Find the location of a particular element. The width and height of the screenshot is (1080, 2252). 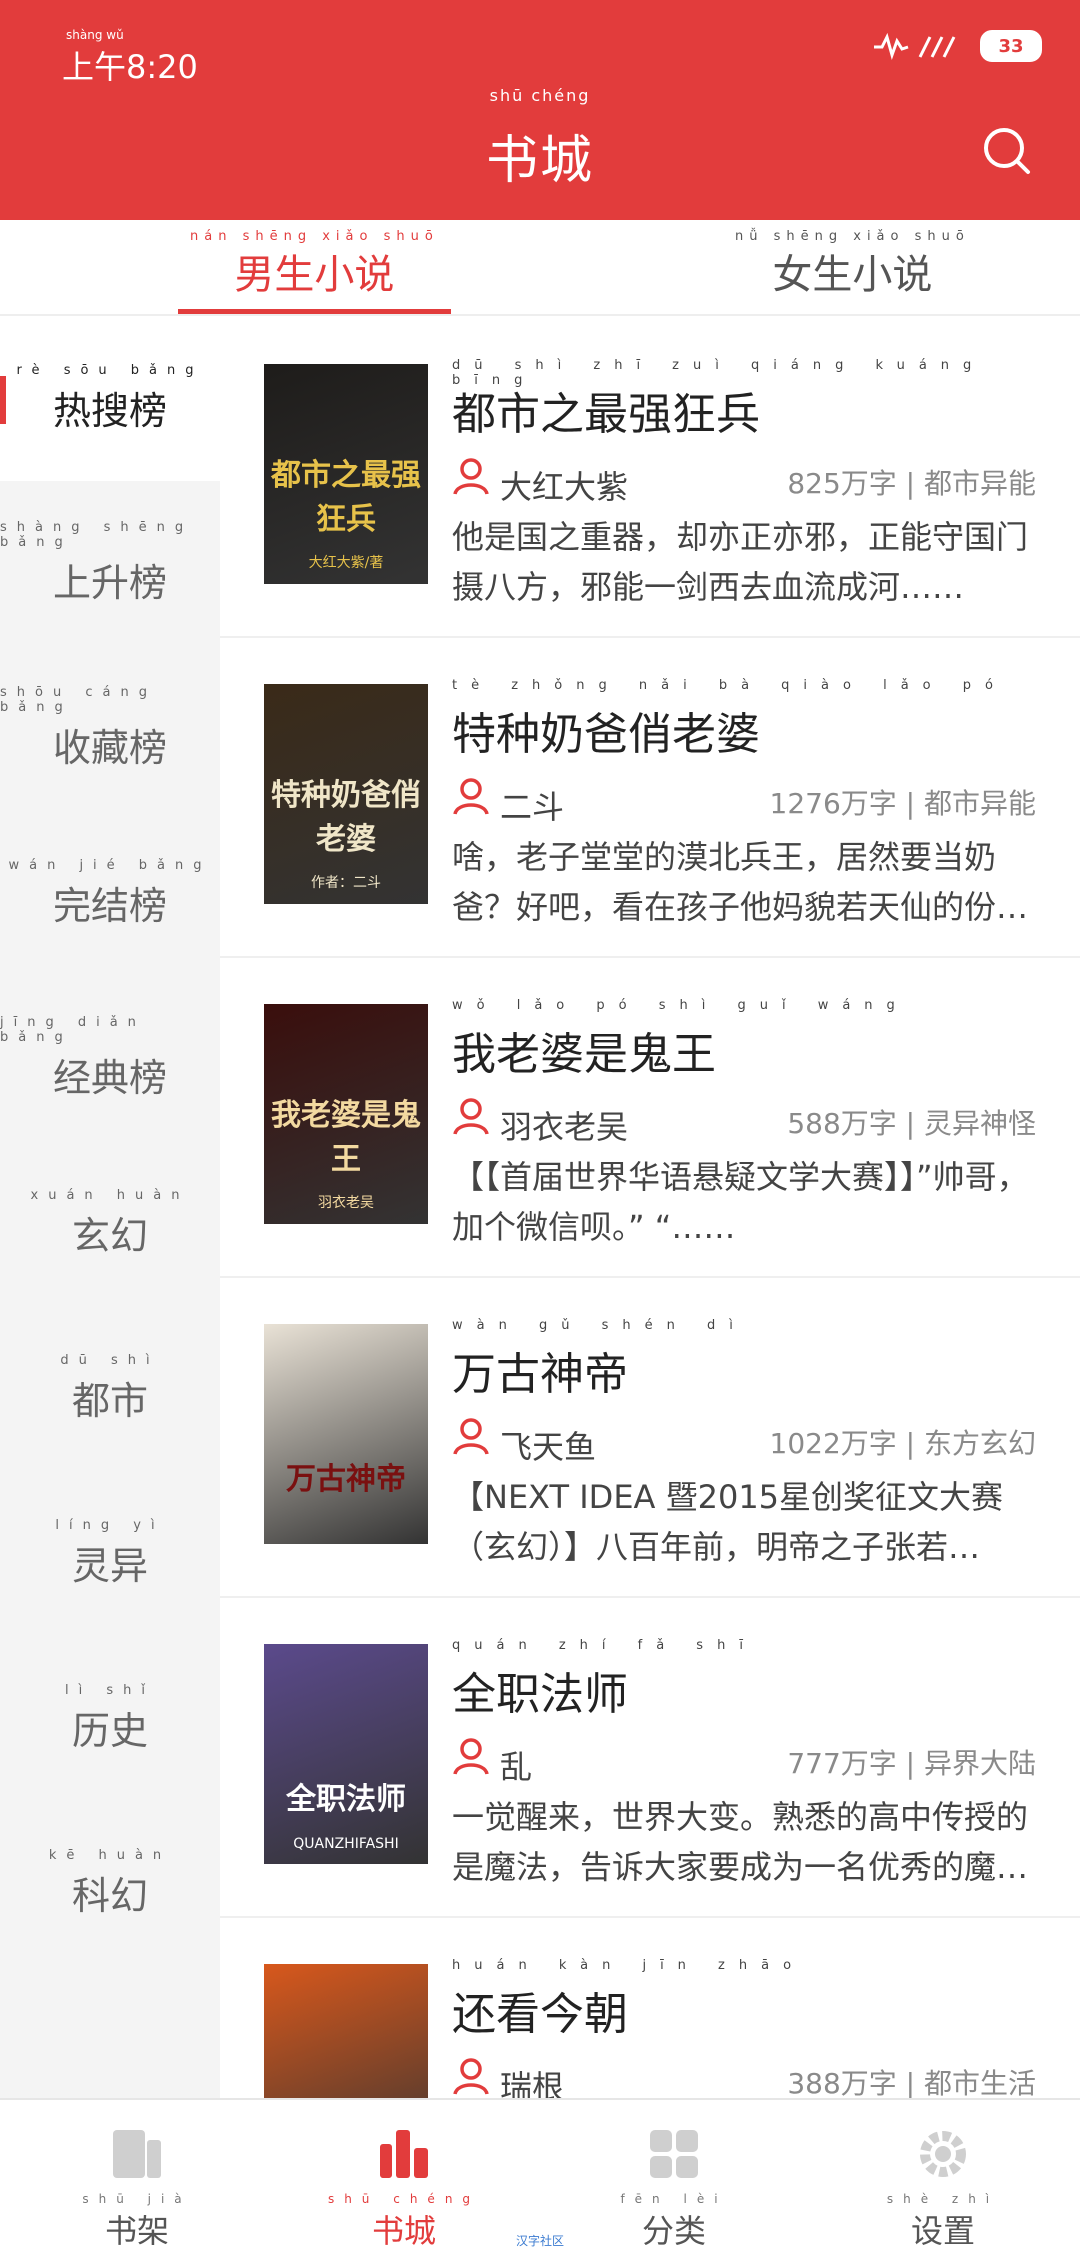

book-cover-title: 我老婆是鬼王 is located at coordinates (346, 1137).